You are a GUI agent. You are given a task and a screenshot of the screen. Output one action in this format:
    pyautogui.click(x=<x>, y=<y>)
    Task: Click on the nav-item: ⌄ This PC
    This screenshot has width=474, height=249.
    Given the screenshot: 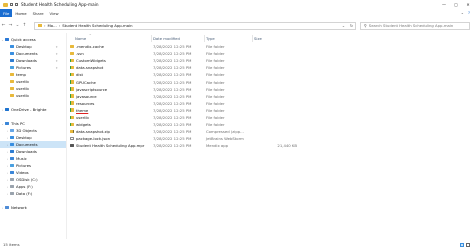 What is the action you would take?
    pyautogui.click(x=33, y=123)
    